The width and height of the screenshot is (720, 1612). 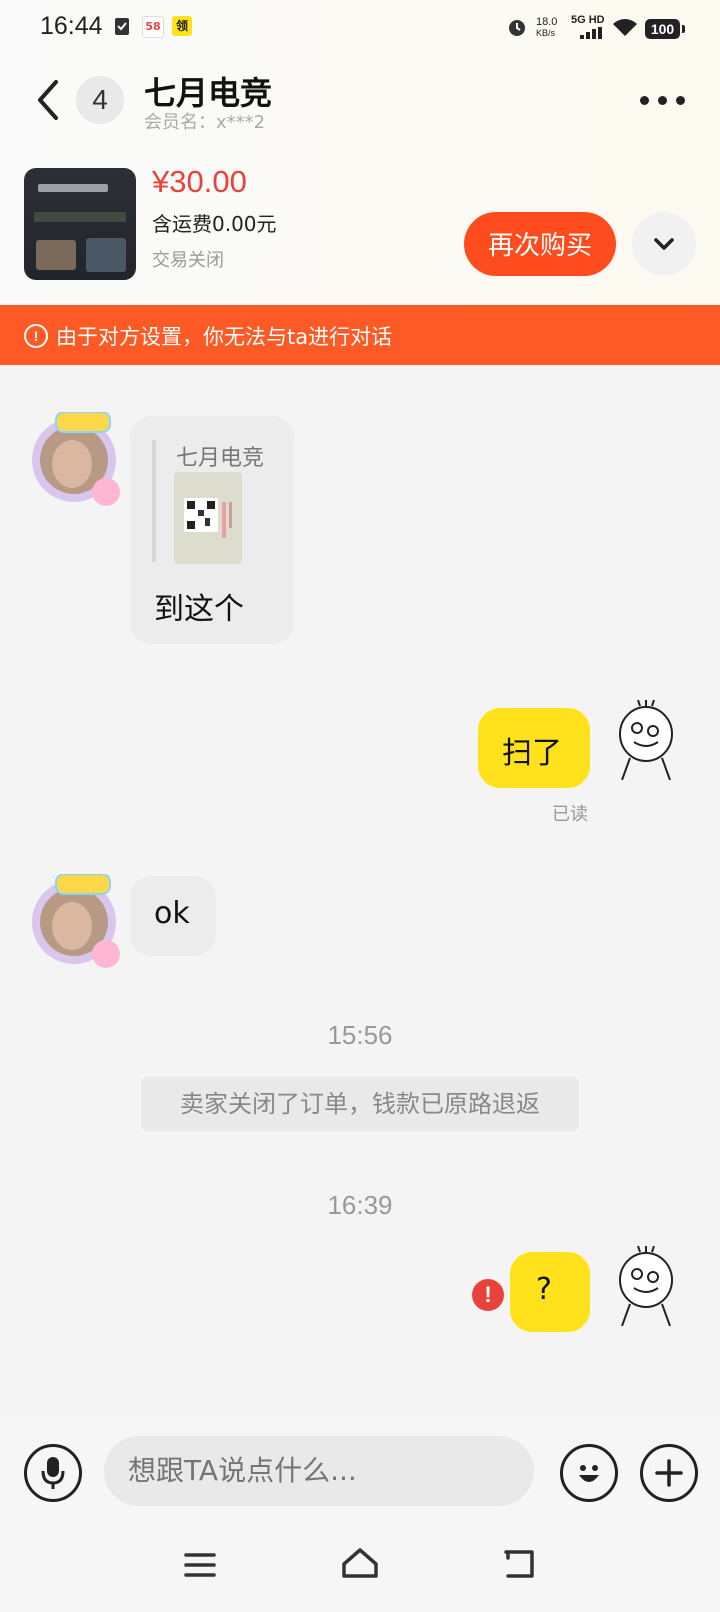 I want to click on alarm-icon, so click(x=517, y=28).